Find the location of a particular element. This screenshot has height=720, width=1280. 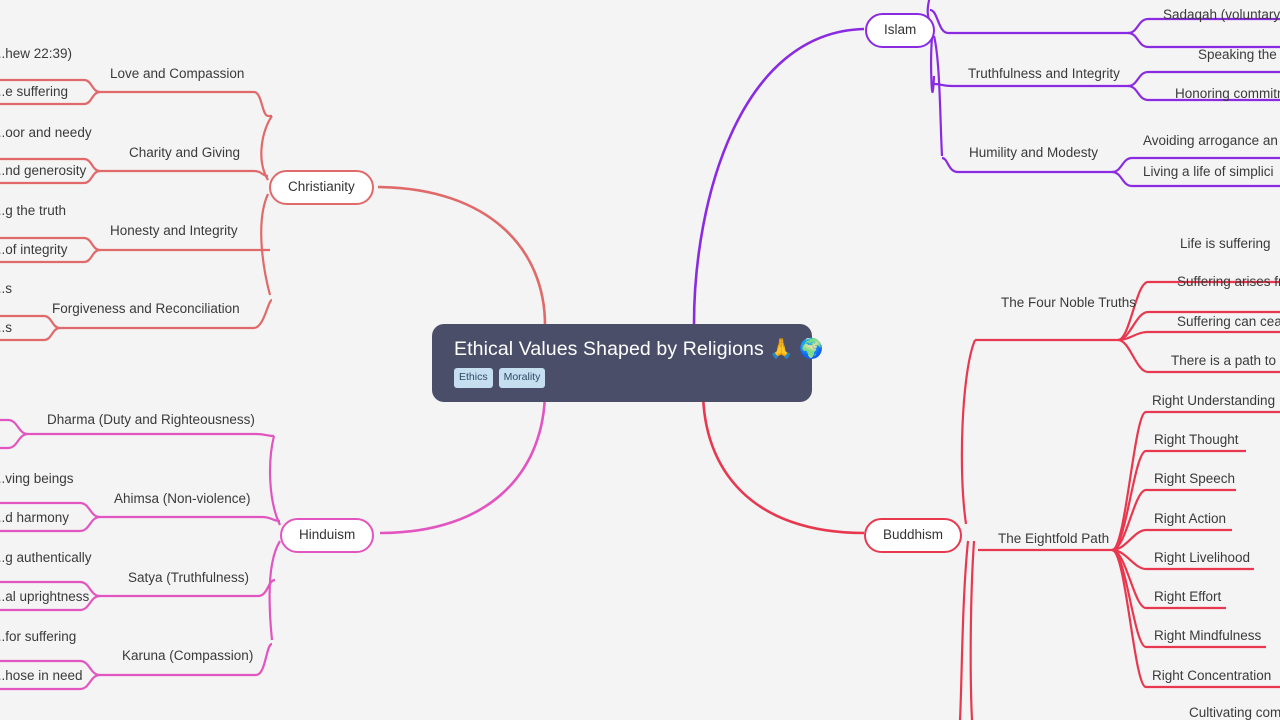

branch-node-islam: Islam is located at coordinates (900, 30).